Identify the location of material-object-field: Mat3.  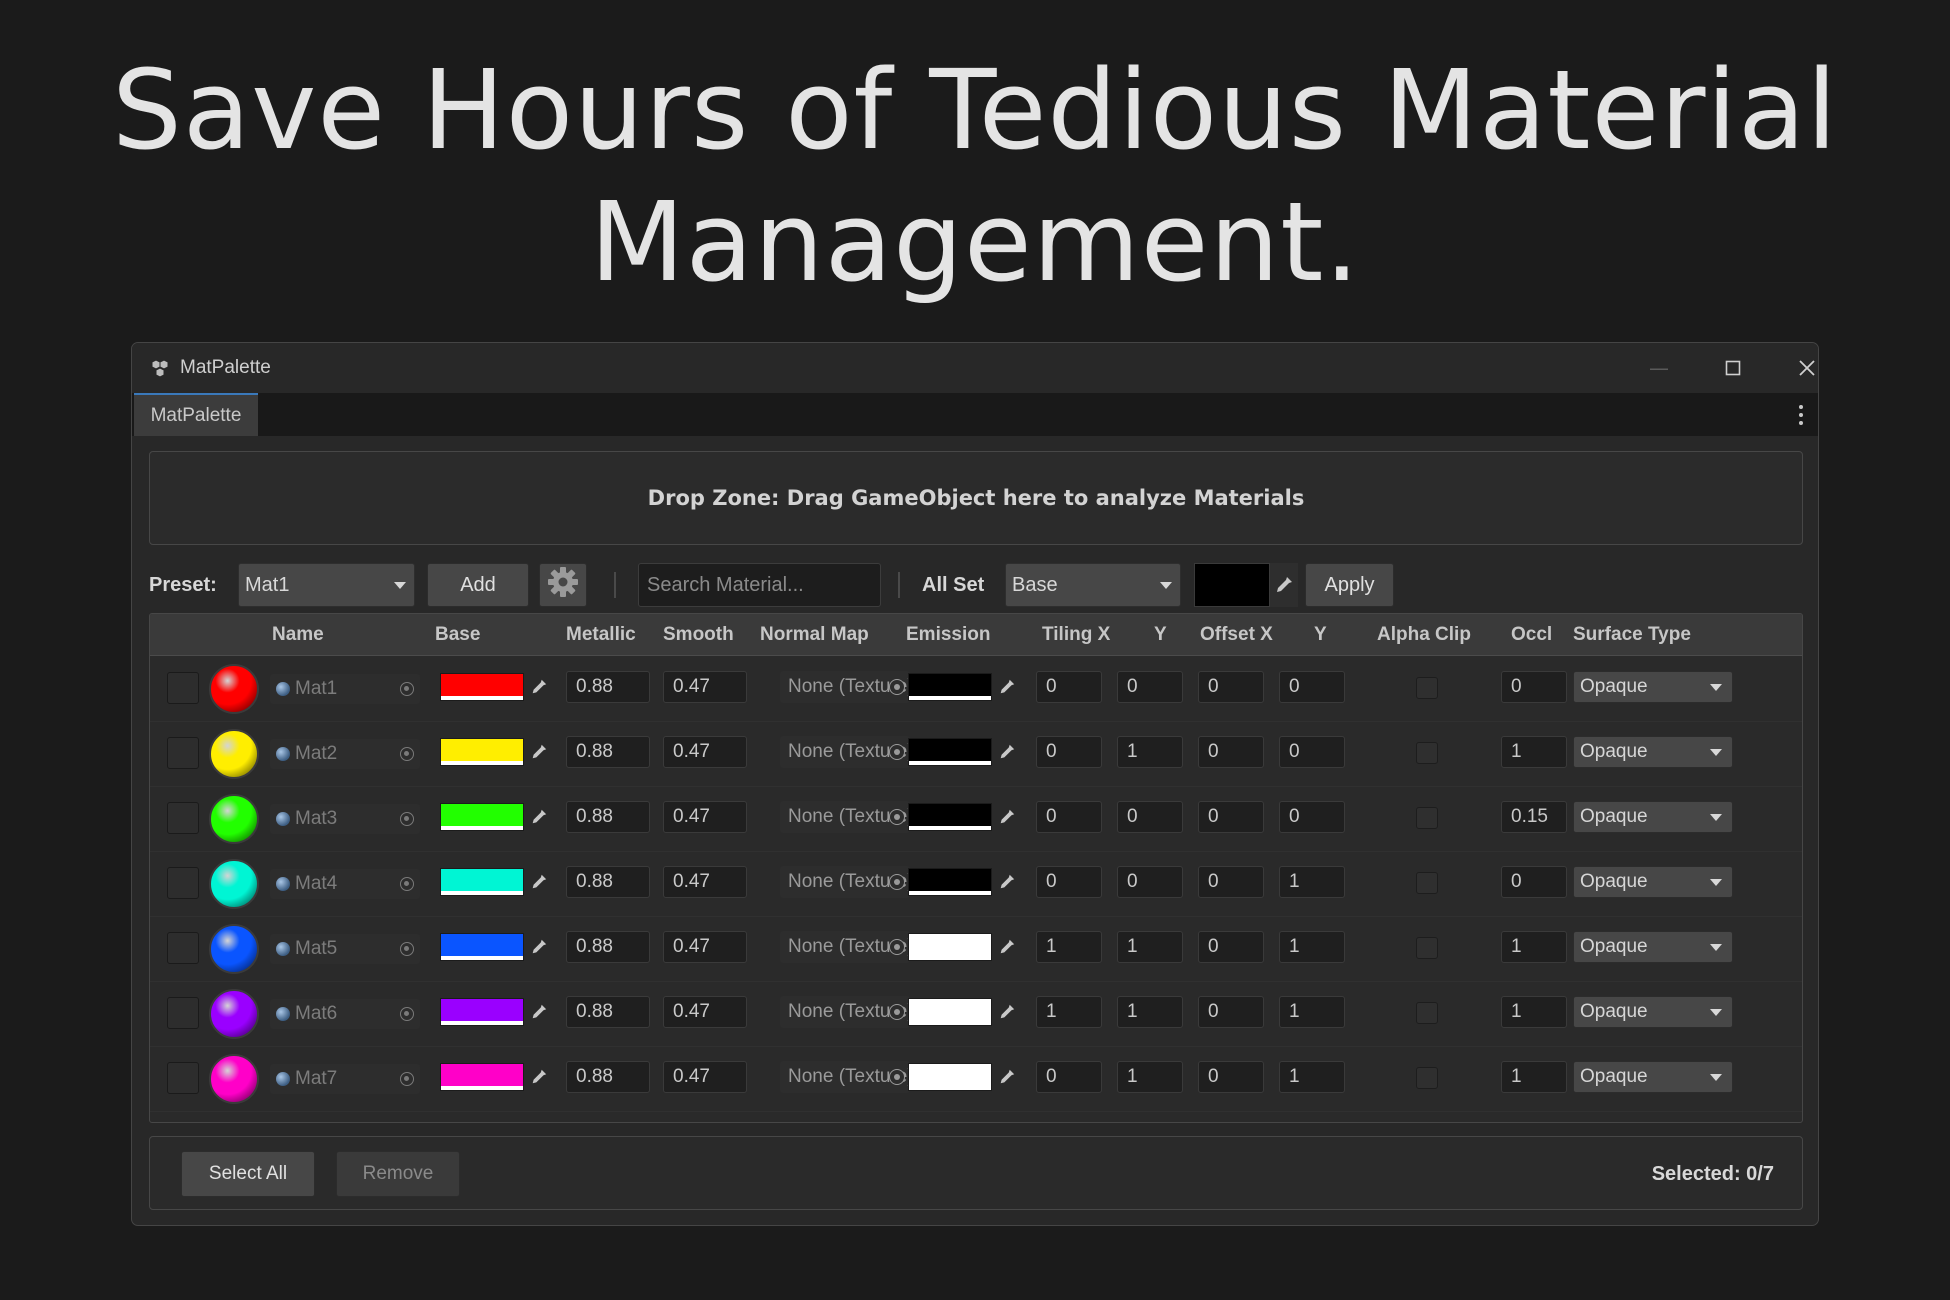
(345, 819).